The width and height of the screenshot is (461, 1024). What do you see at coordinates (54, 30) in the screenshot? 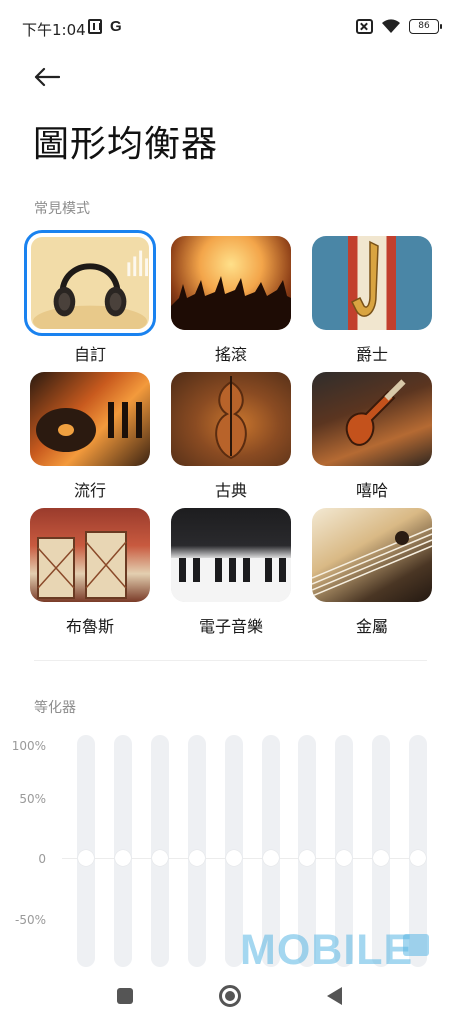
I see `status-time: 下午1:04` at bounding box center [54, 30].